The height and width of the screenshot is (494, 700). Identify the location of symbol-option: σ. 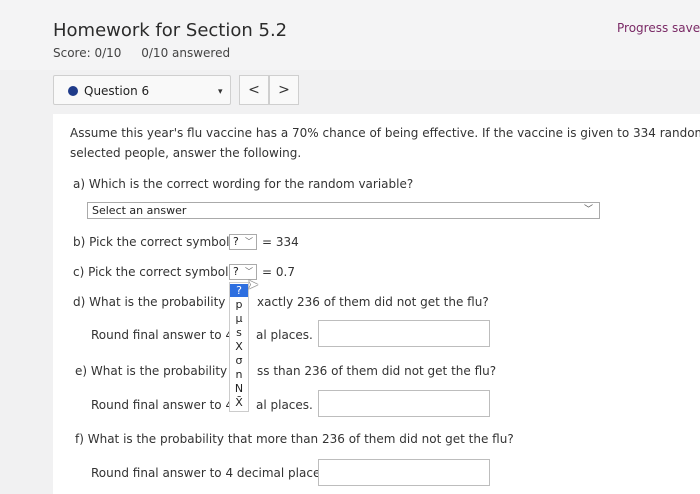
(239, 360).